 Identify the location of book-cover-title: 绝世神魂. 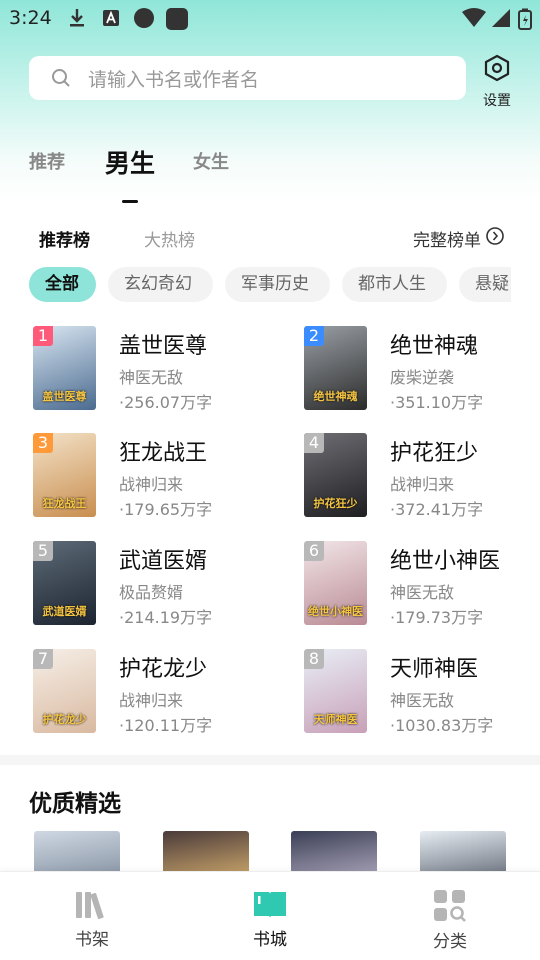
(335, 396).